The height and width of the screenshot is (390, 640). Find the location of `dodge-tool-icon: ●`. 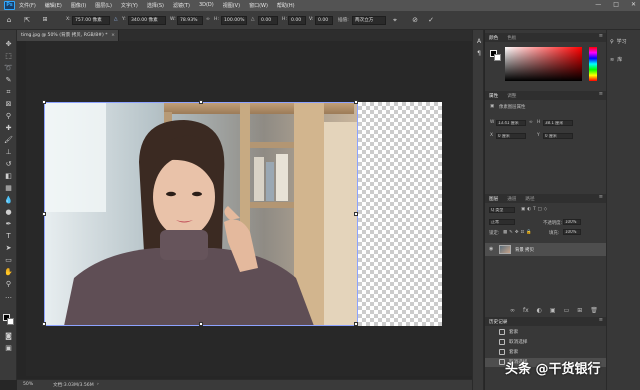

dodge-tool-icon: ● is located at coordinates (8, 212).